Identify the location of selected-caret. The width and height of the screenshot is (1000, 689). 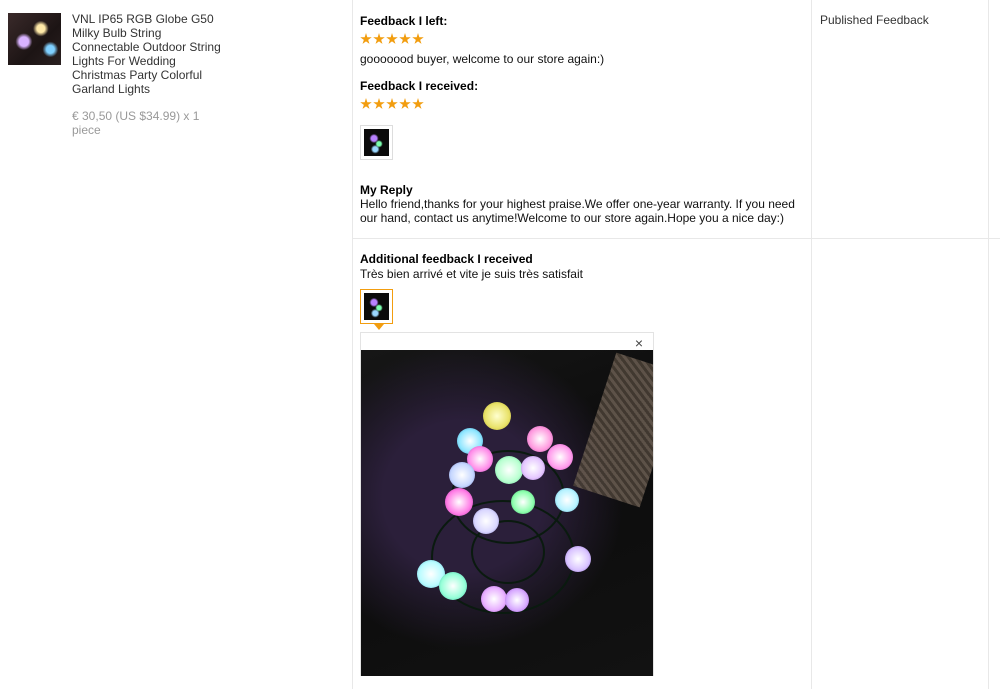
(379, 327).